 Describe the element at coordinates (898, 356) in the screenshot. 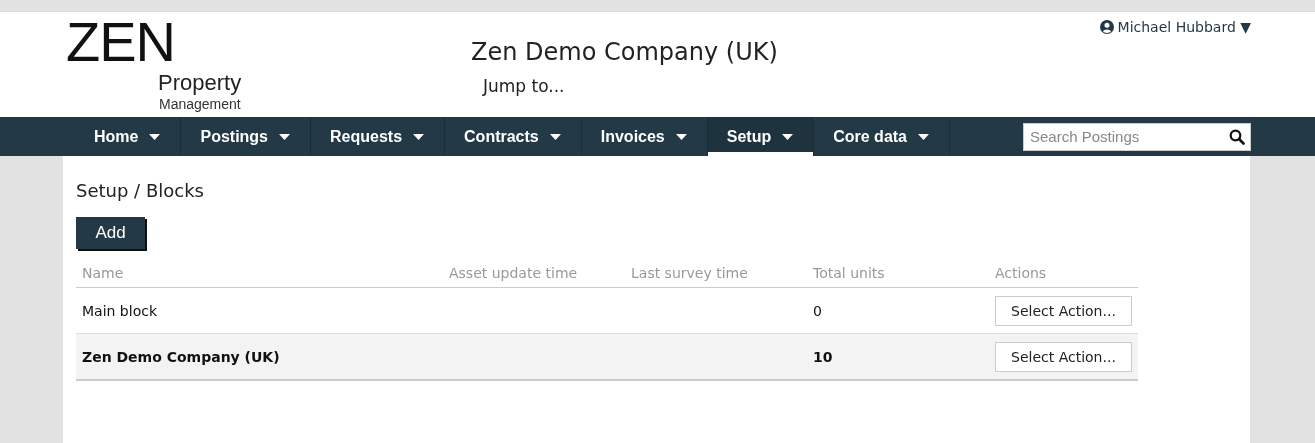

I see `table-cell: 10` at that location.